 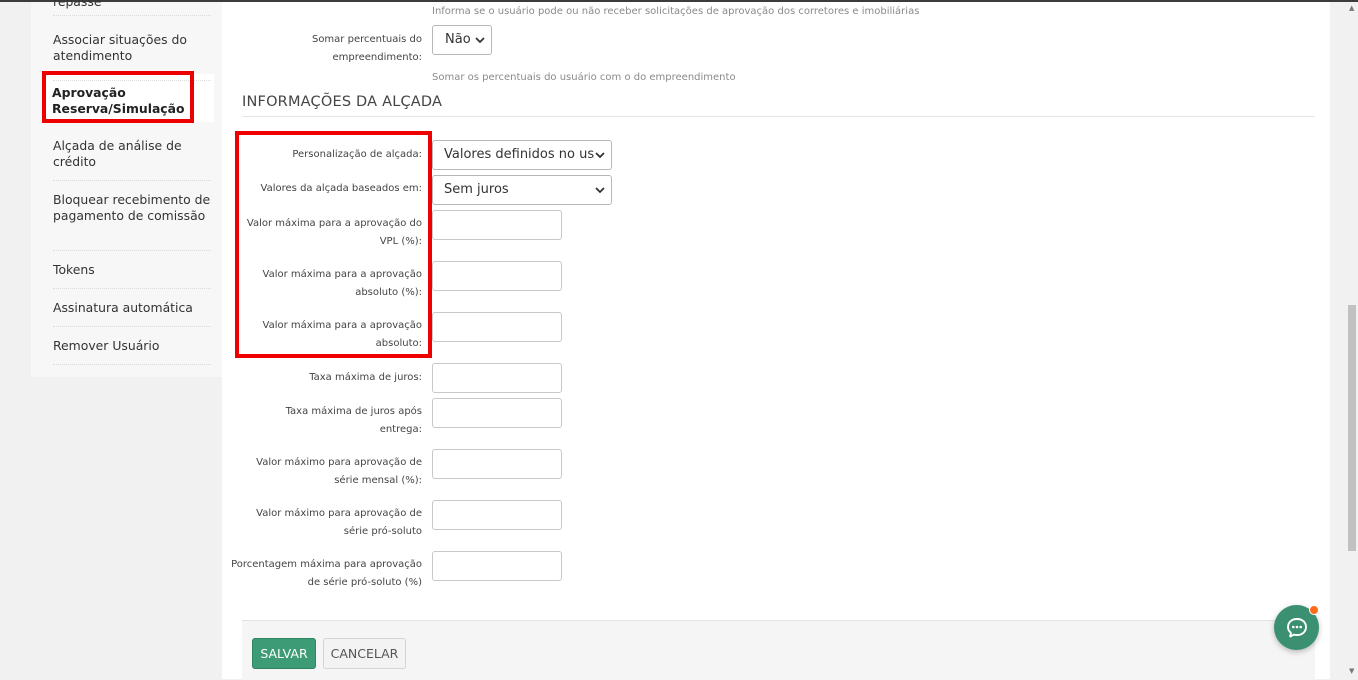 I want to click on sum-percentages-value: Não, so click(x=458, y=39).